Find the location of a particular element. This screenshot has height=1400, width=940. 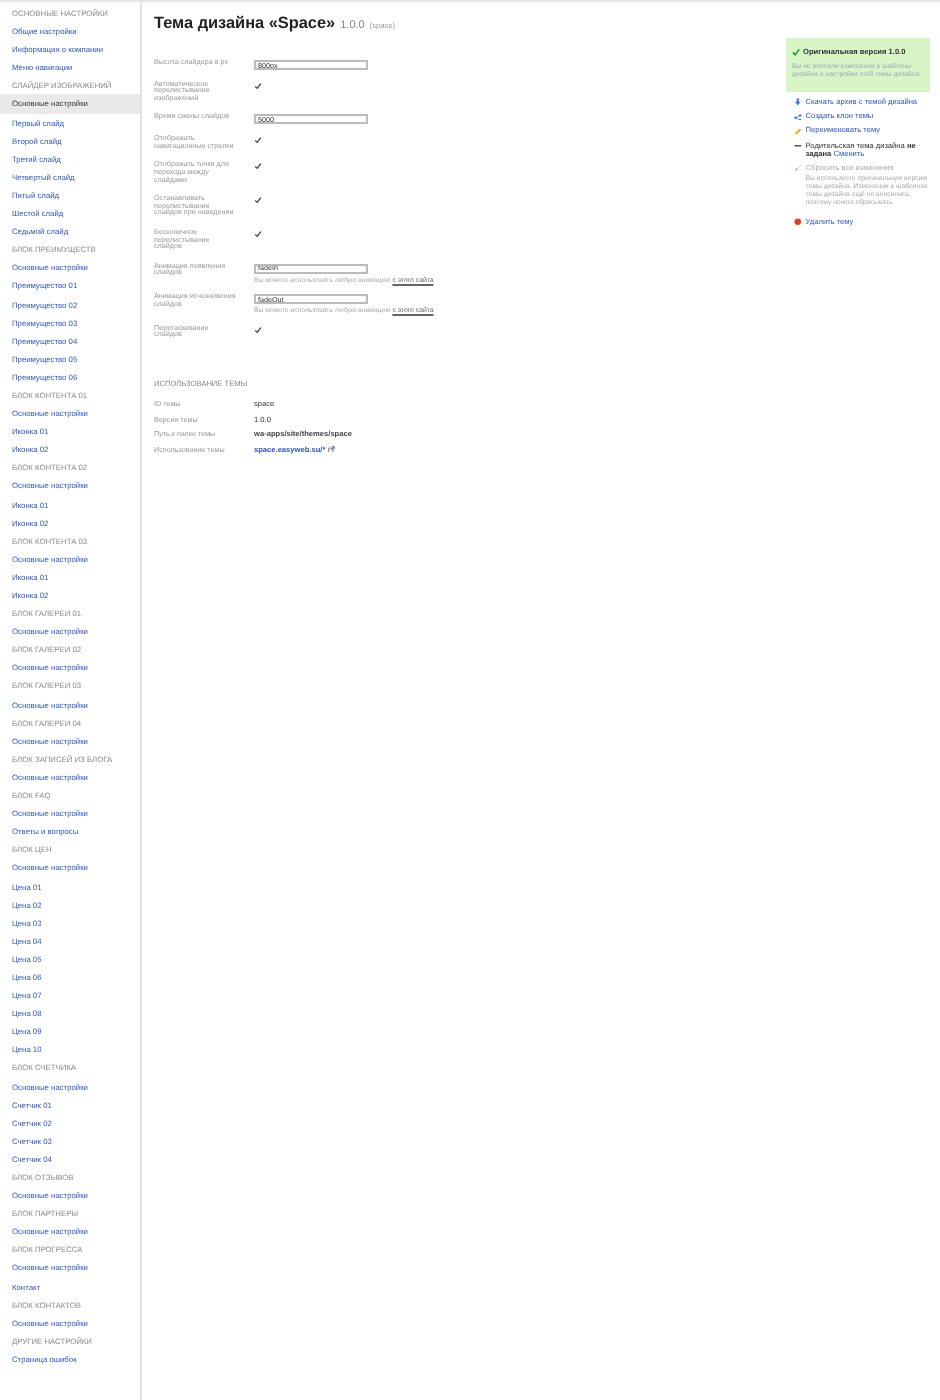

checkmark-icon is located at coordinates (796, 52).